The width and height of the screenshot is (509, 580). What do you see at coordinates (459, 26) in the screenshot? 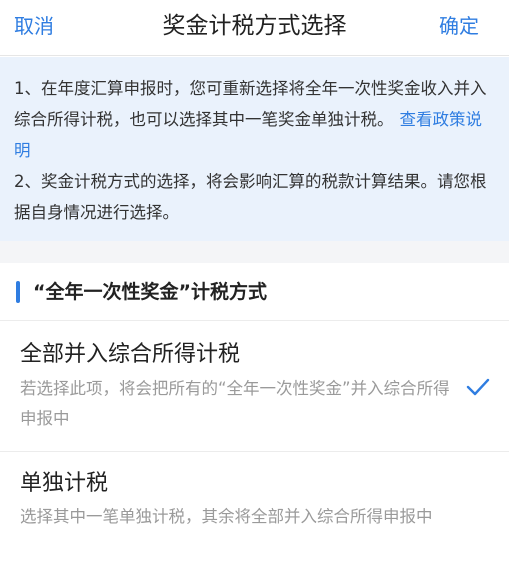
I see `confirm-button: 确定` at bounding box center [459, 26].